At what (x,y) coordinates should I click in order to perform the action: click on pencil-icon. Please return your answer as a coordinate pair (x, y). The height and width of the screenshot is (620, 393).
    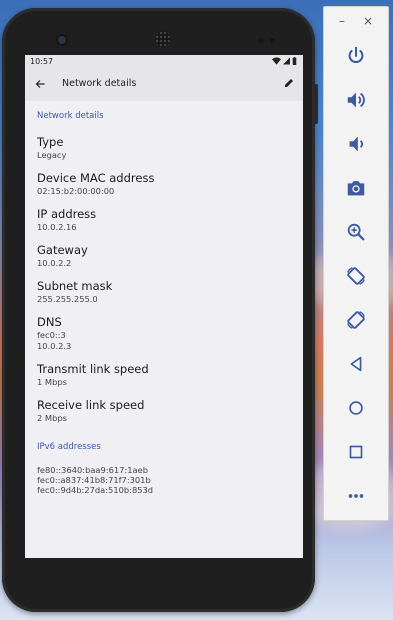
    Looking at the image, I should click on (289, 83).